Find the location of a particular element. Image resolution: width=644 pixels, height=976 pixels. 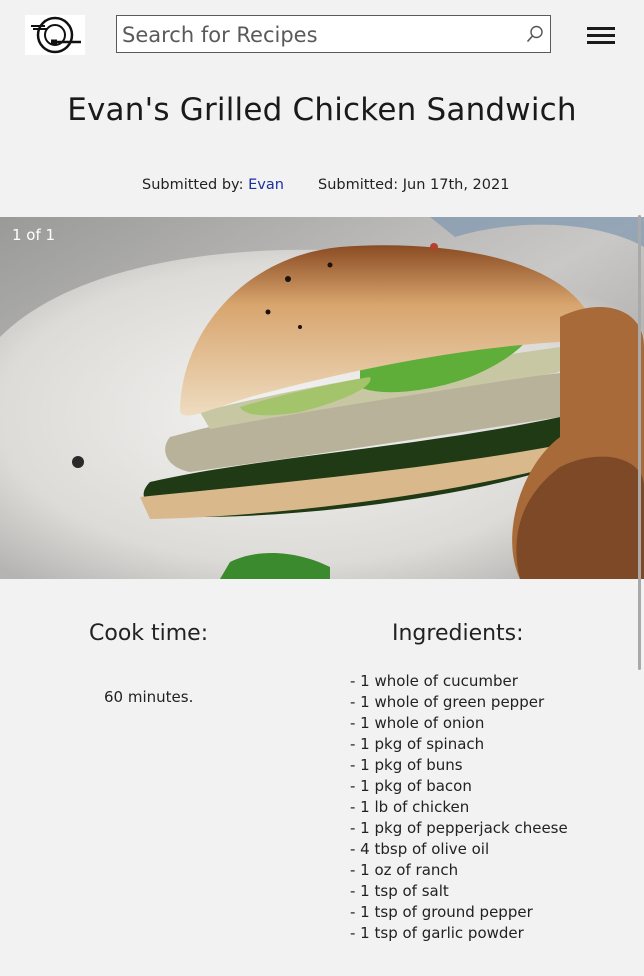

ingredient-item: - 1 pkg of spinach is located at coordinates (417, 744).